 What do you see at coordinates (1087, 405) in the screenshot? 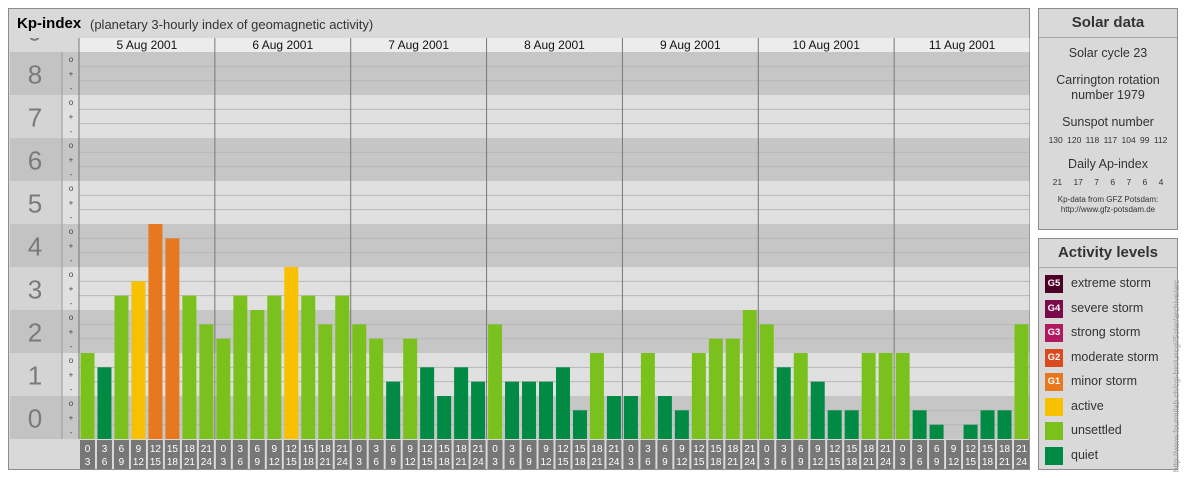
I see `legend-label: active` at bounding box center [1087, 405].